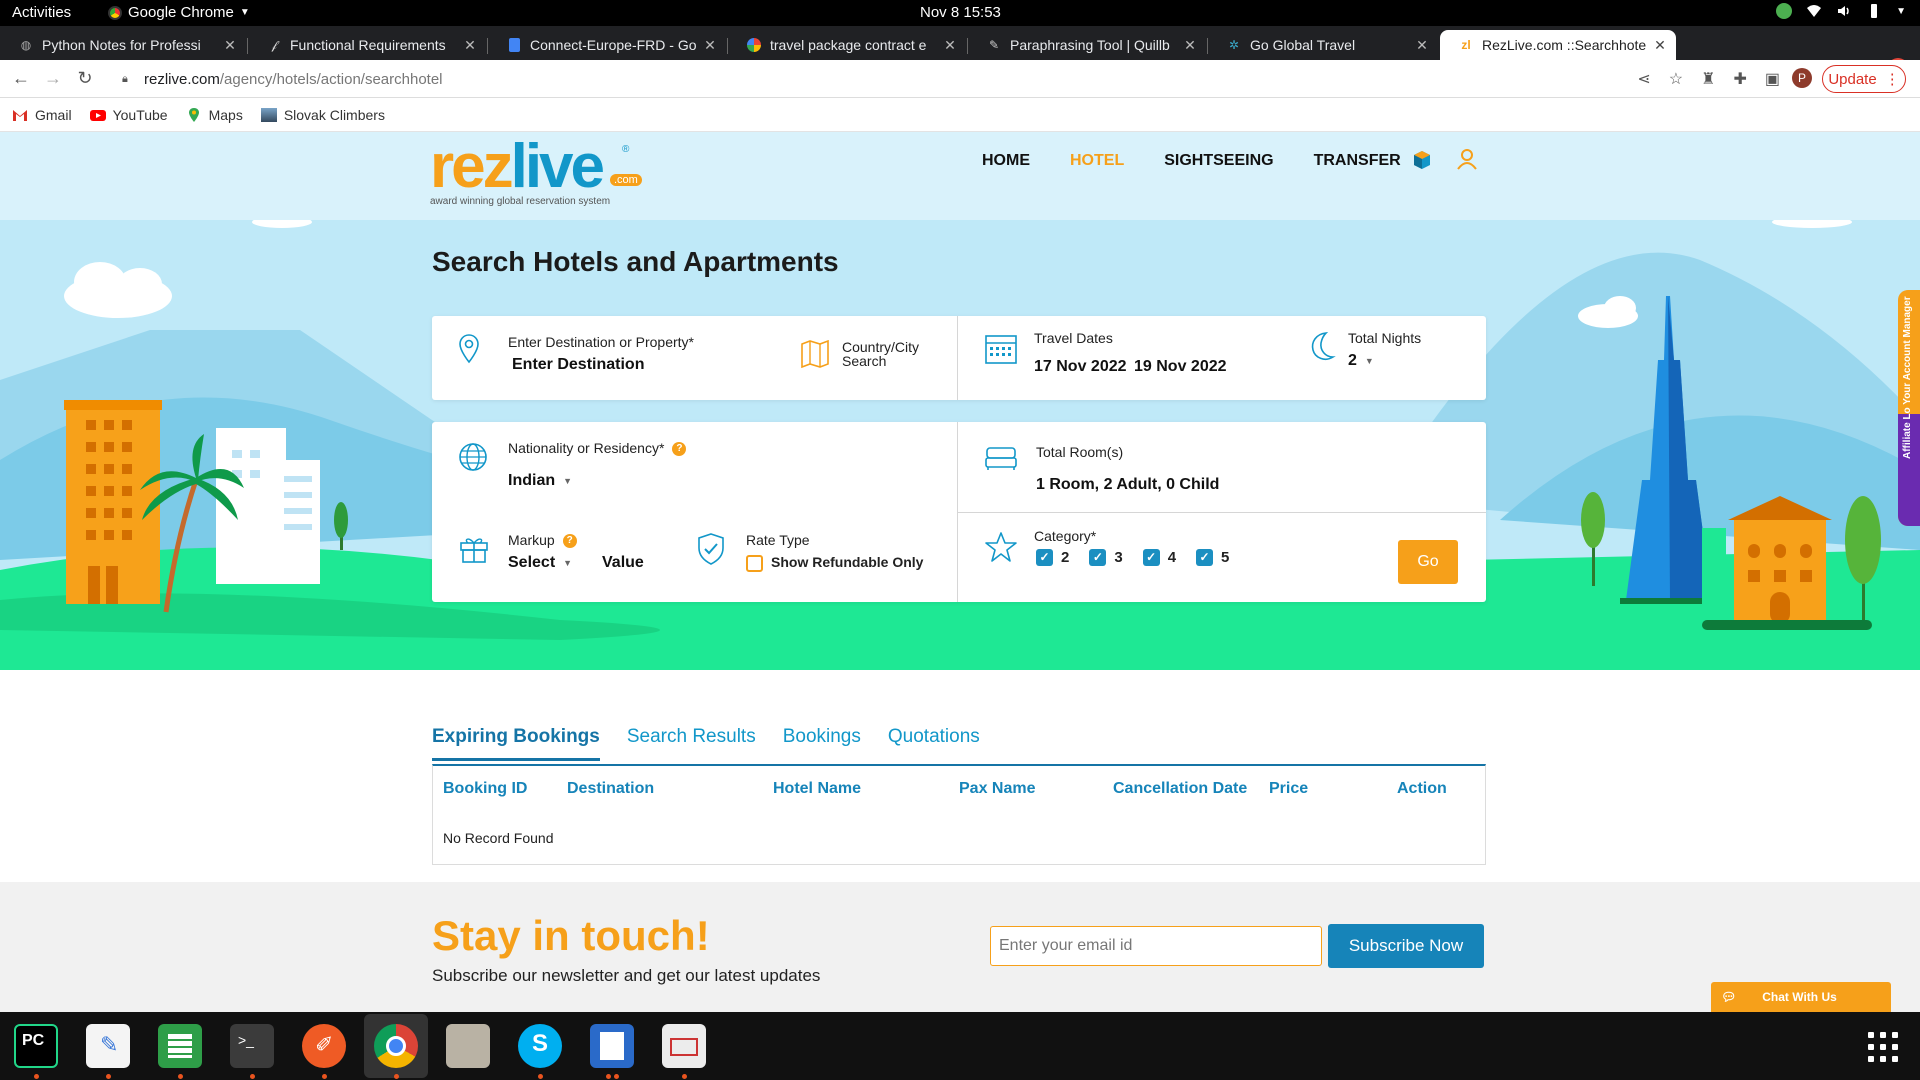  Describe the element at coordinates (485, 789) in the screenshot. I see `column-header: Booking ID` at that location.